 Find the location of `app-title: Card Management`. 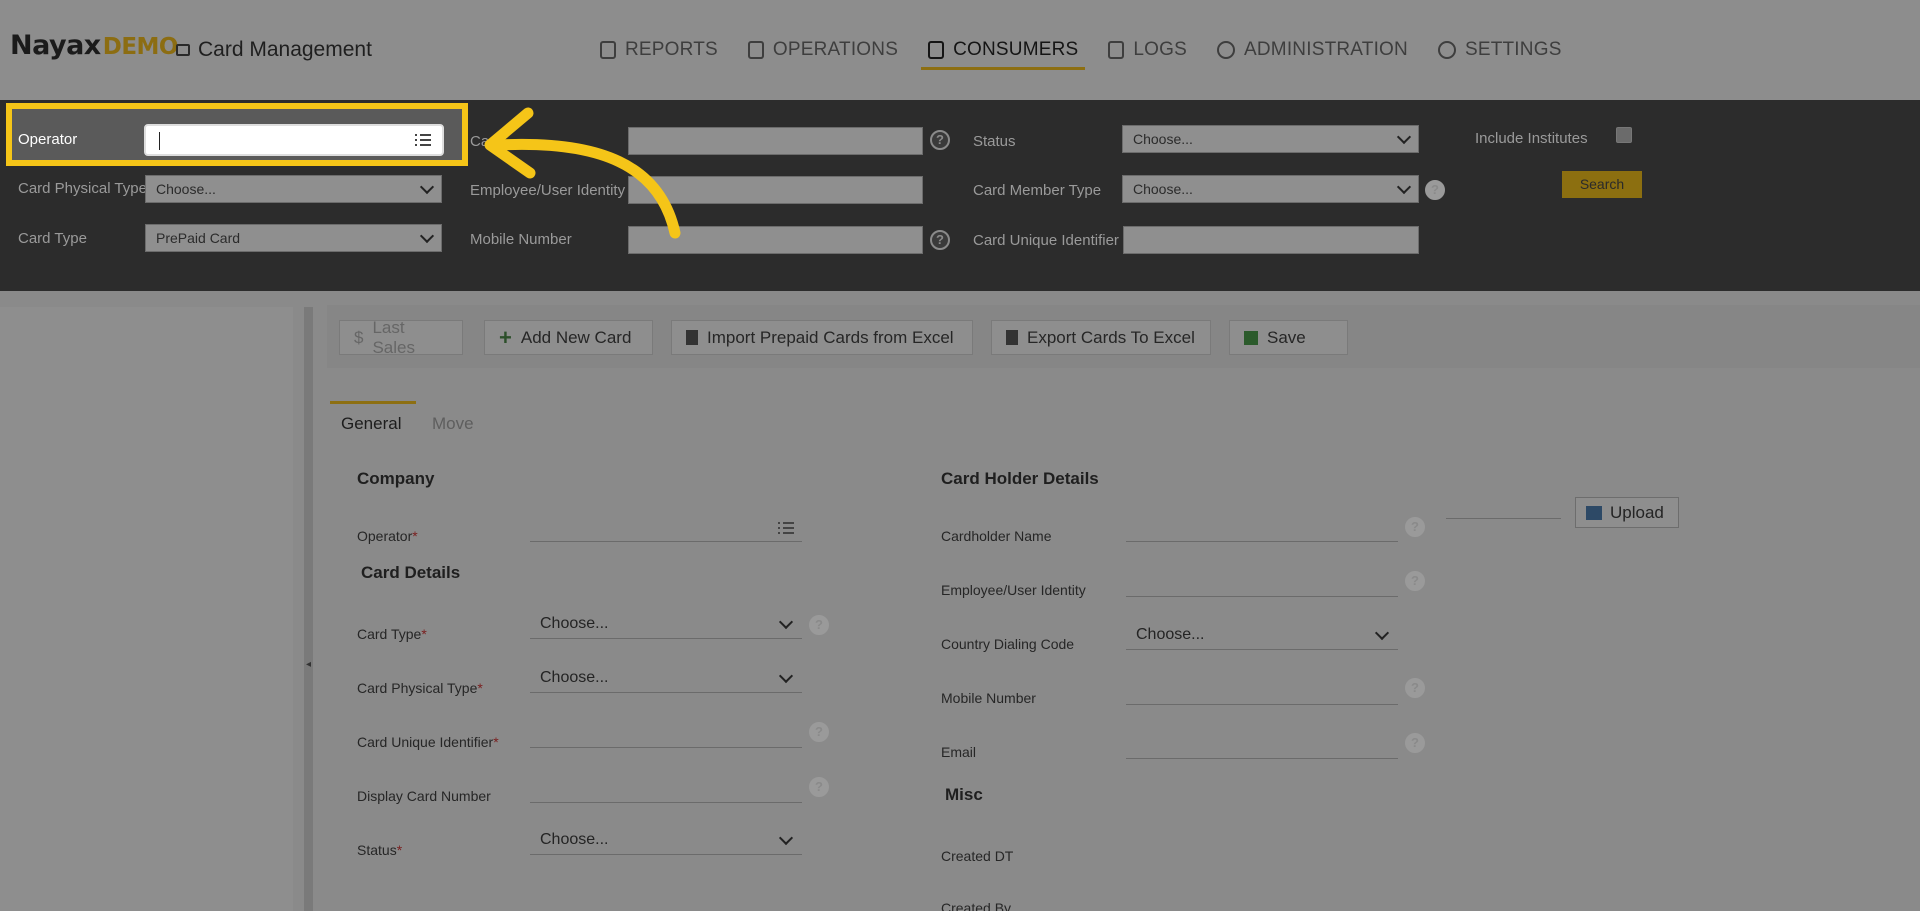

app-title: Card Management is located at coordinates (274, 50).